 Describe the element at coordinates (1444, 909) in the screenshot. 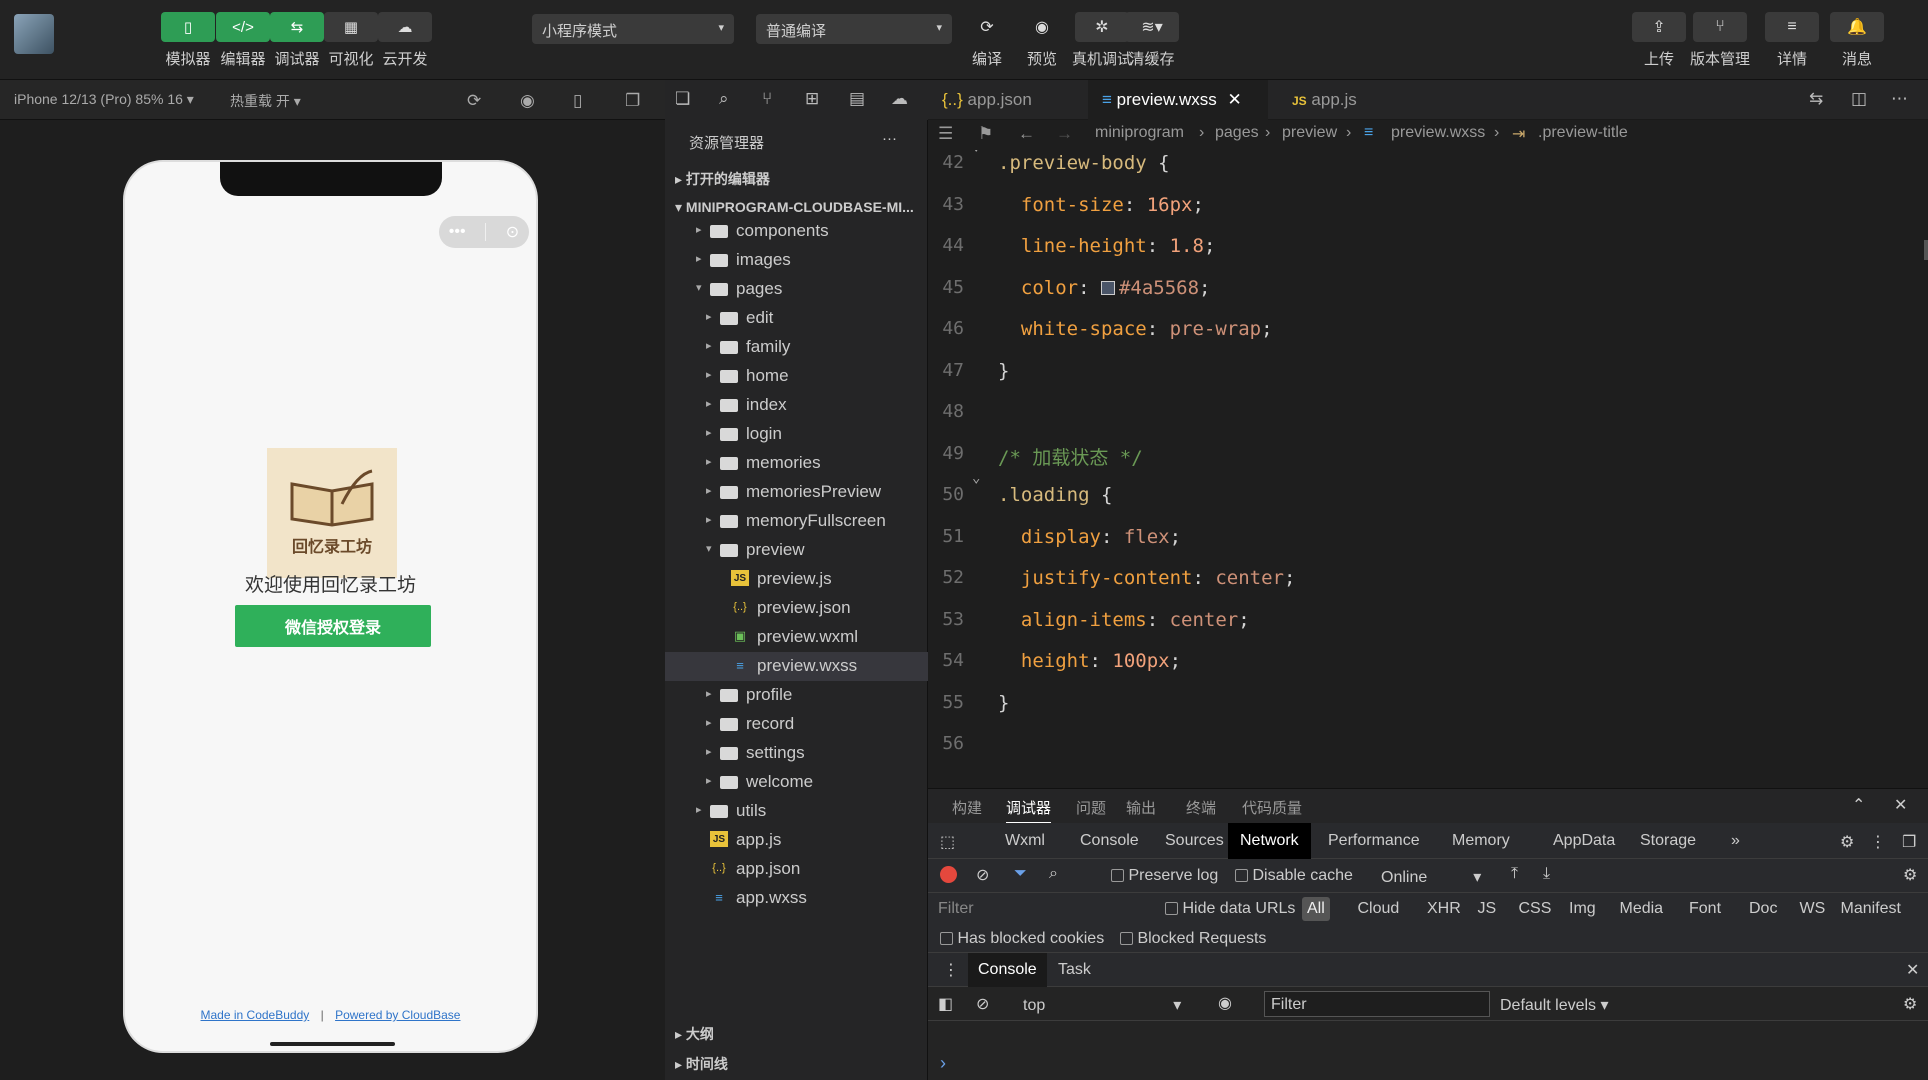

I see `filter-type-xhr: XHR` at that location.